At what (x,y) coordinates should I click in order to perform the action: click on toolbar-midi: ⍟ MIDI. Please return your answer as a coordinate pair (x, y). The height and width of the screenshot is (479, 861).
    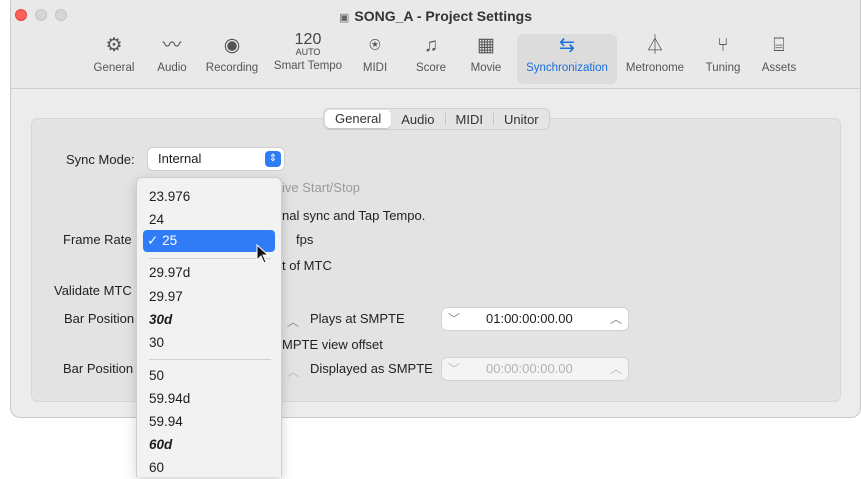
    Looking at the image, I should click on (375, 59).